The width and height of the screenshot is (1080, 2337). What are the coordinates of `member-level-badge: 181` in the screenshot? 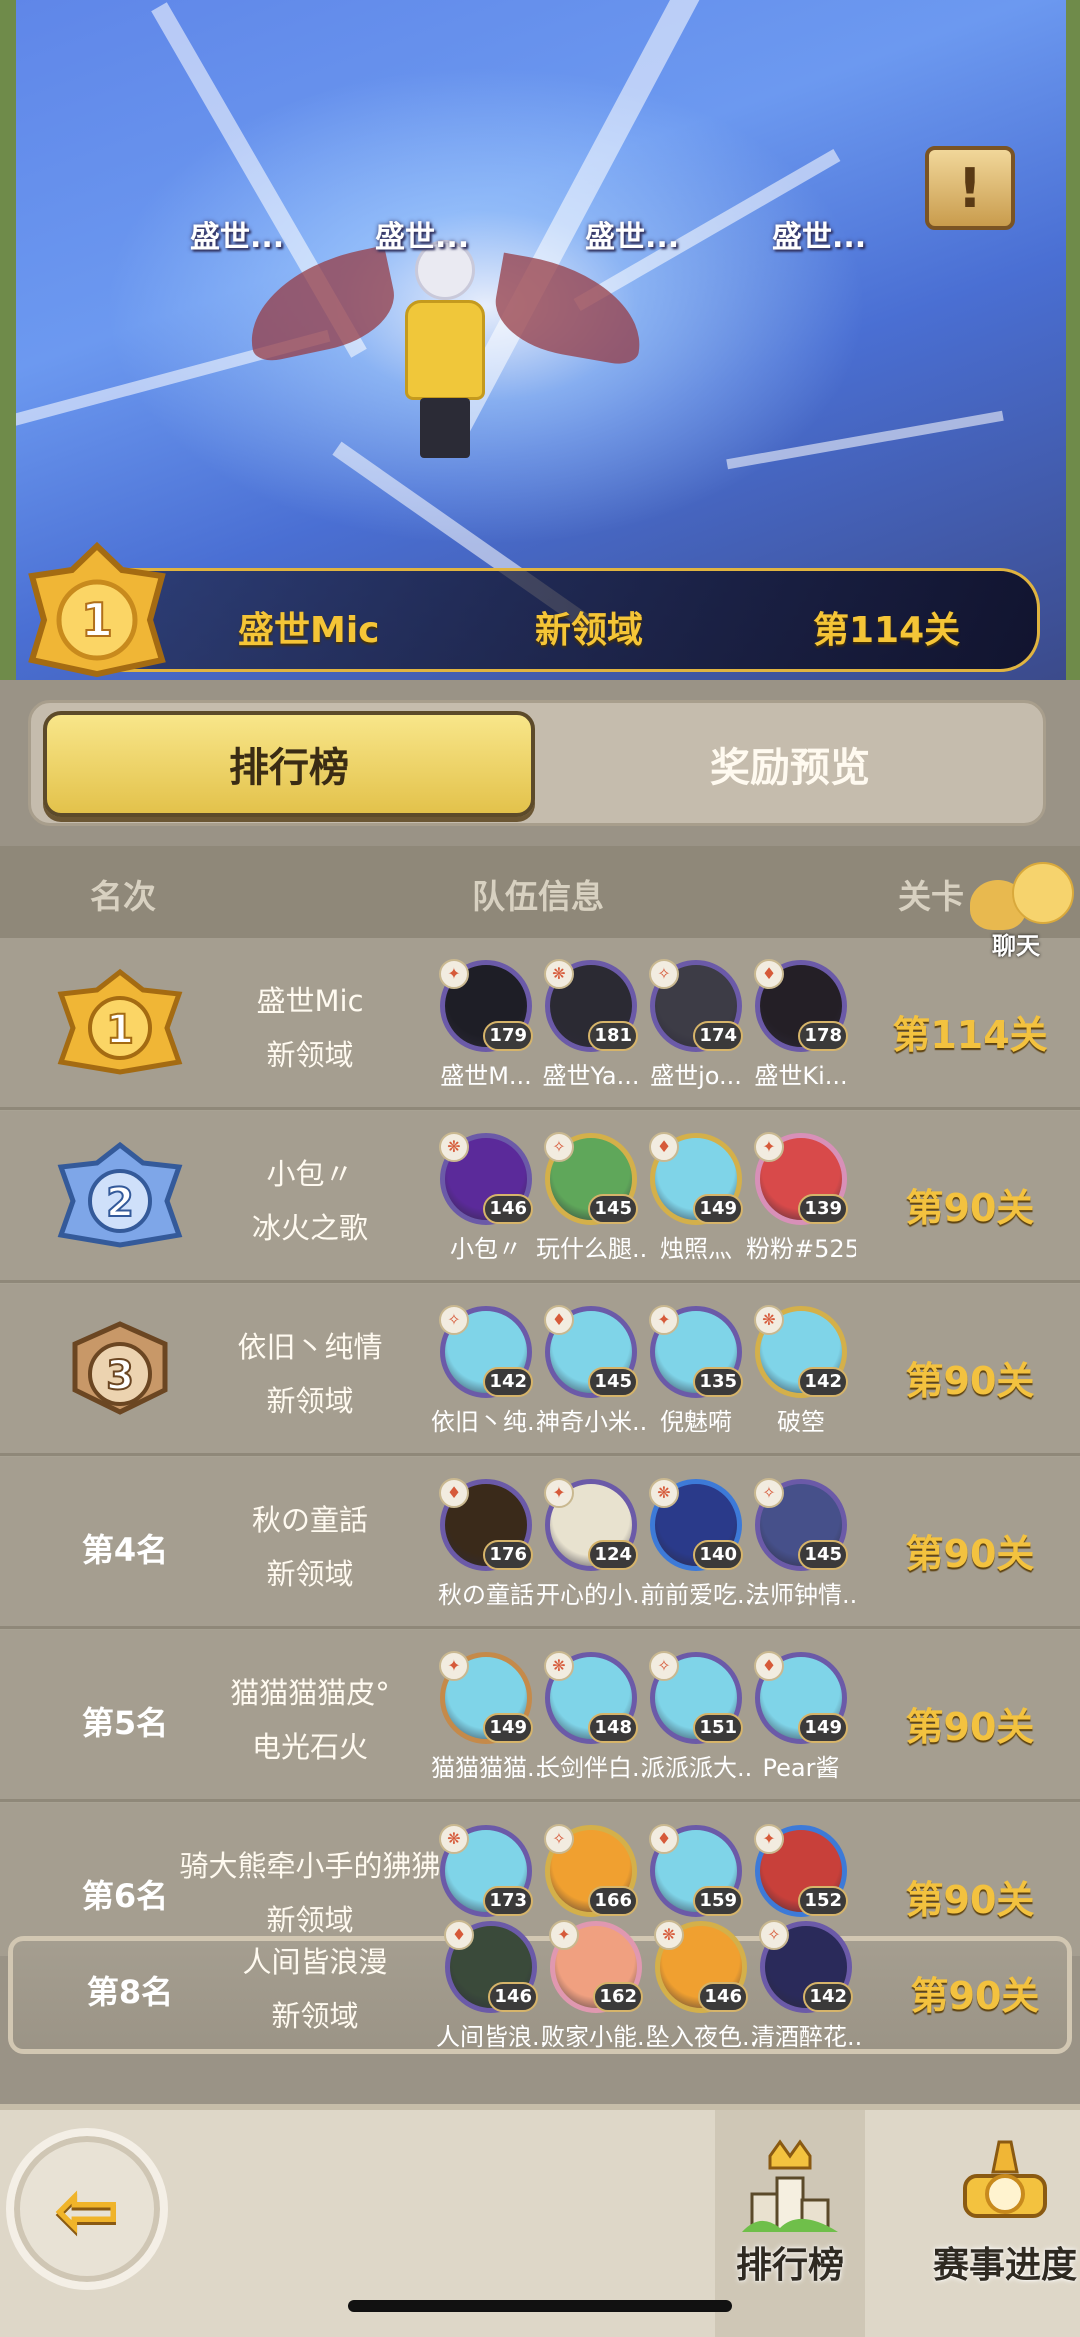 It's located at (613, 1036).